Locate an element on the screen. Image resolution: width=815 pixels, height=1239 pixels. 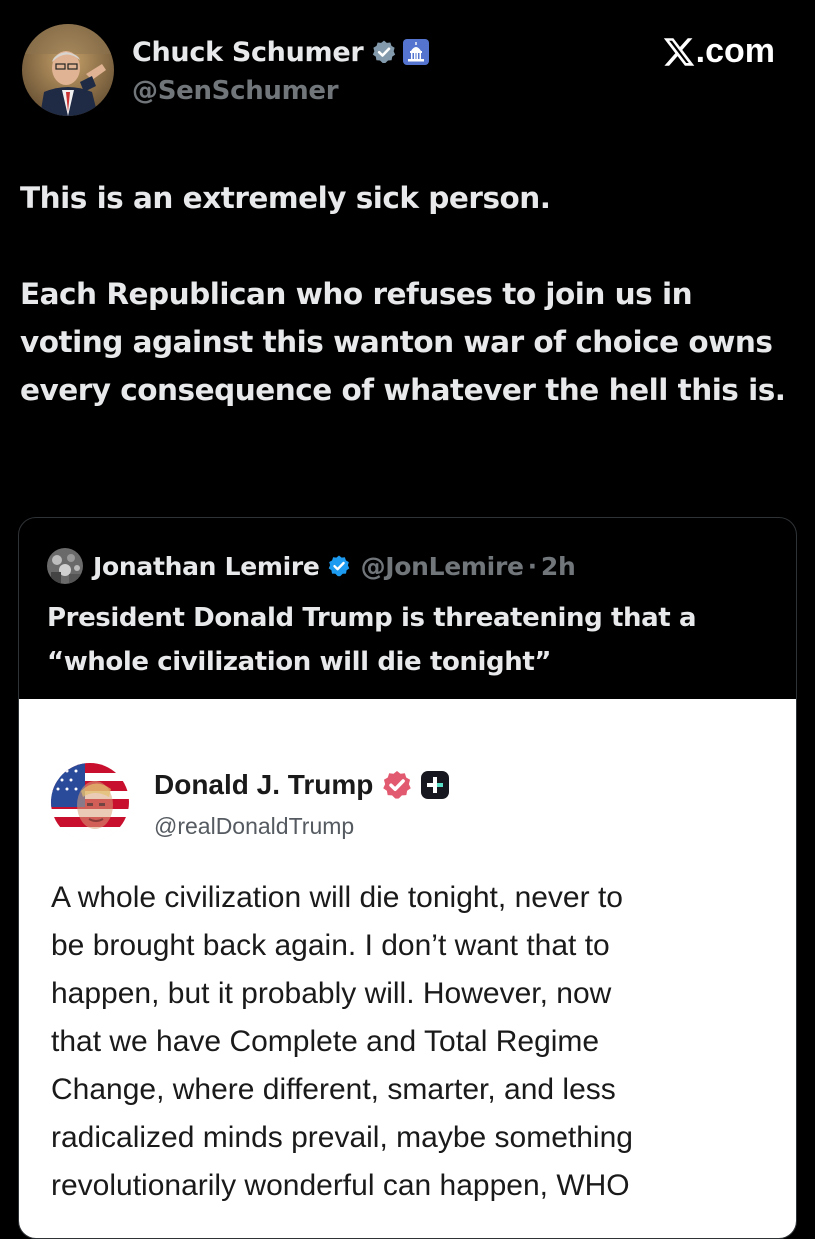
site-label-text: .com is located at coordinates (735, 51).